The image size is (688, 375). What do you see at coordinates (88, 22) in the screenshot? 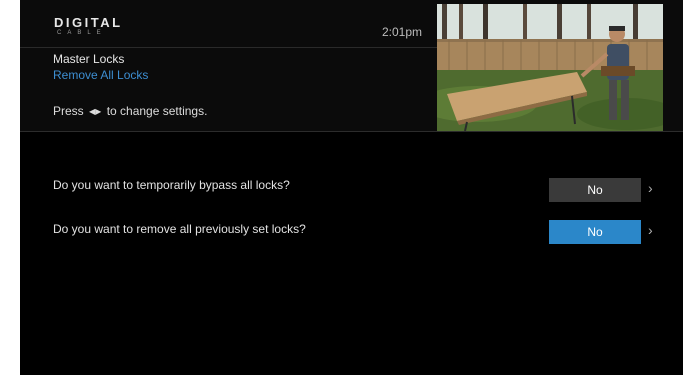
I see `logo-main-text: DIGITAL` at bounding box center [88, 22].